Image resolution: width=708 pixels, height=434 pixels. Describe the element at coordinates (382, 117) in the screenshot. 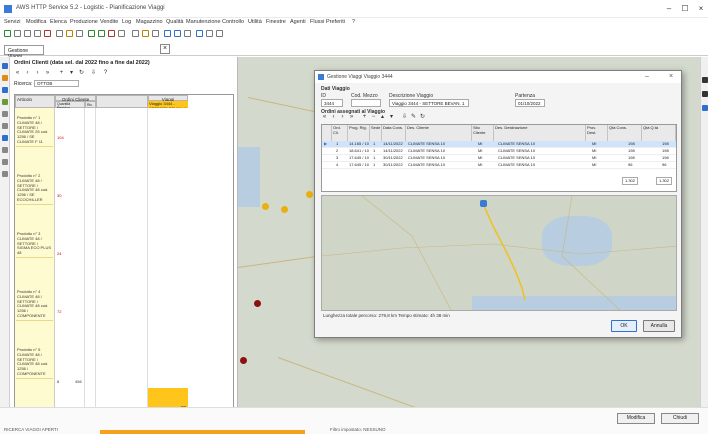

I see `grid-up-icon: ▴` at that location.